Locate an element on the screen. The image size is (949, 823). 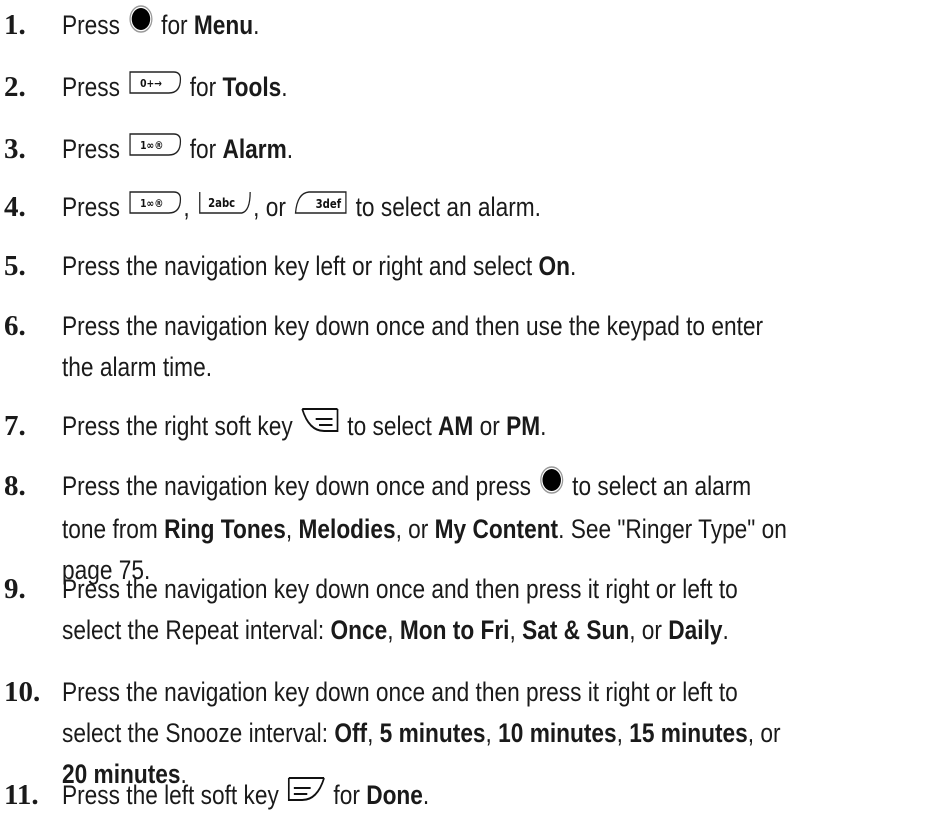
menu-option-label: 10 minutes is located at coordinates (557, 733).